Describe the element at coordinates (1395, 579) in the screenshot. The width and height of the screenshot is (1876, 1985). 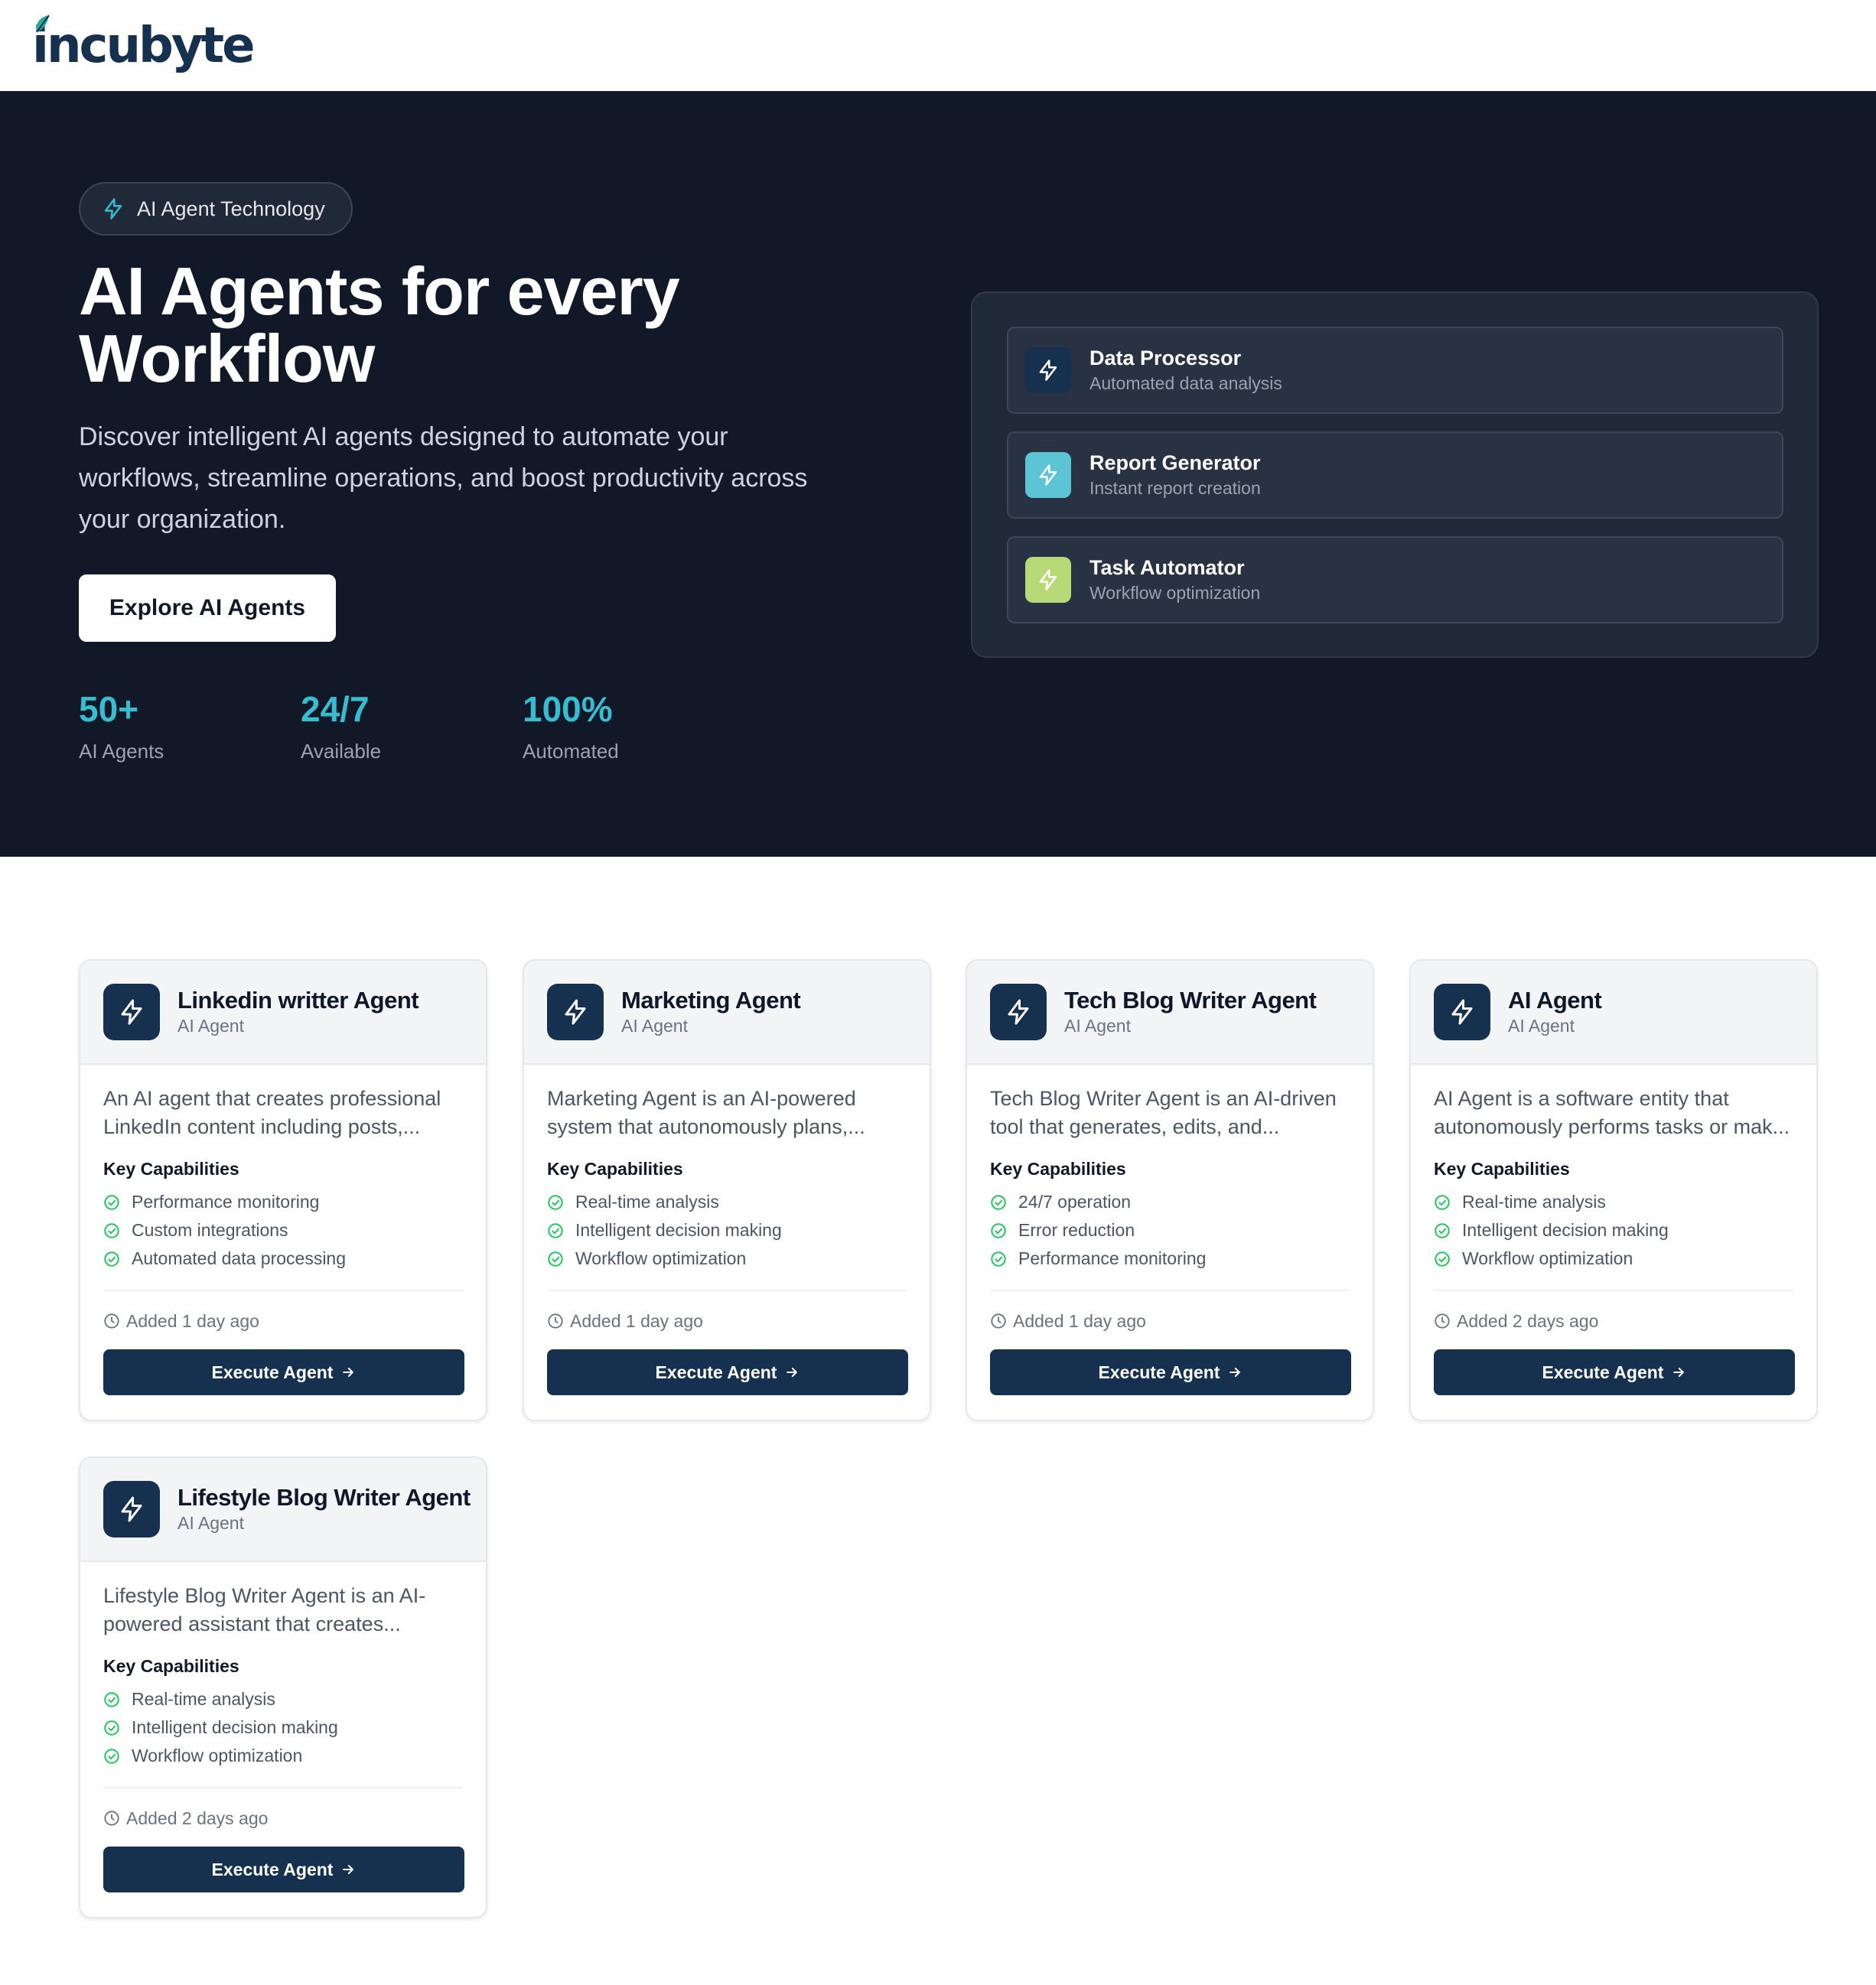
I see `preview-item-task-automator: Task Automator Workflow optimization` at that location.